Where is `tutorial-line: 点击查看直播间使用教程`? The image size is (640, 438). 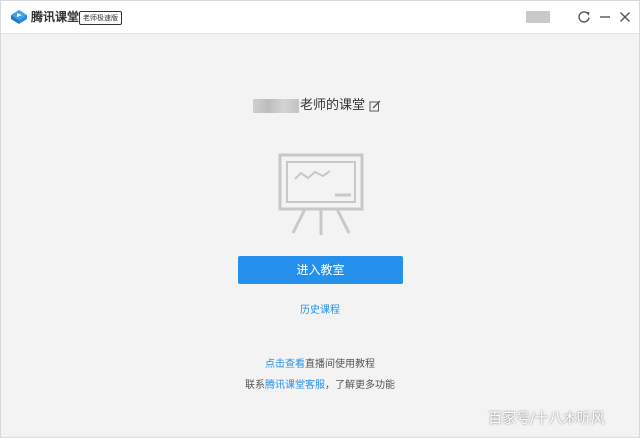 tutorial-line: 点击查看直播间使用教程 is located at coordinates (320, 362).